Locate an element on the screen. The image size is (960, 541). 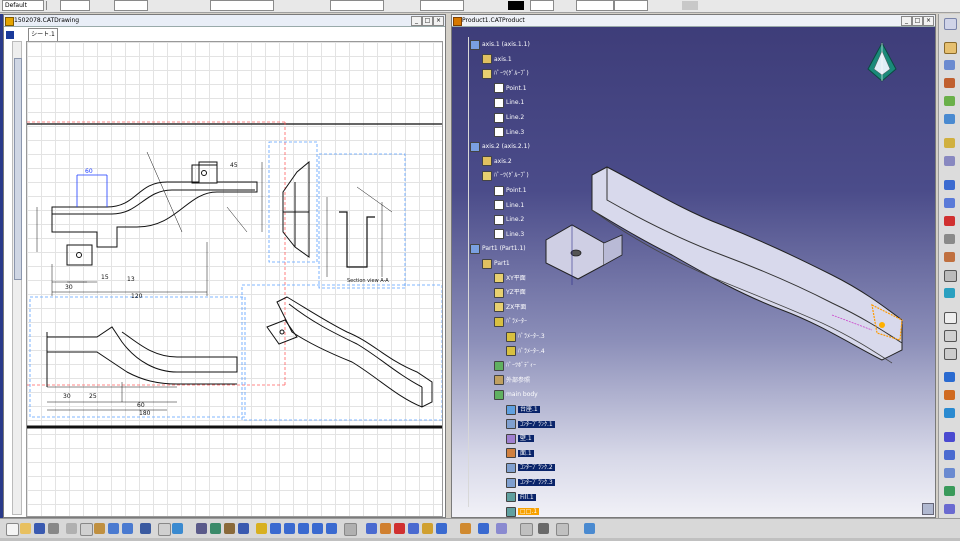
scale-combo is located at coordinates (442, 5).